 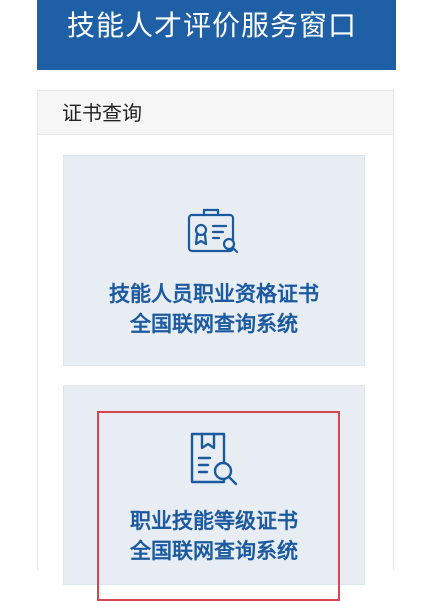 What do you see at coordinates (214, 521) in the screenshot?
I see `card-label-line1: 职业技能等级证书` at bounding box center [214, 521].